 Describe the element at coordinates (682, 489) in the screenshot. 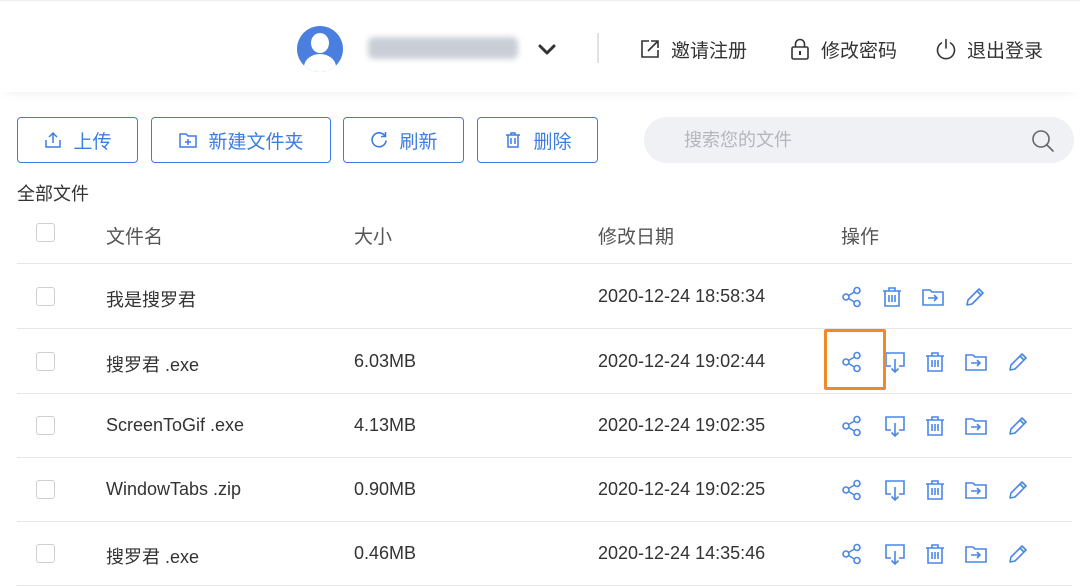

I see `file-modified: 2020-12-24 19:02:25` at that location.